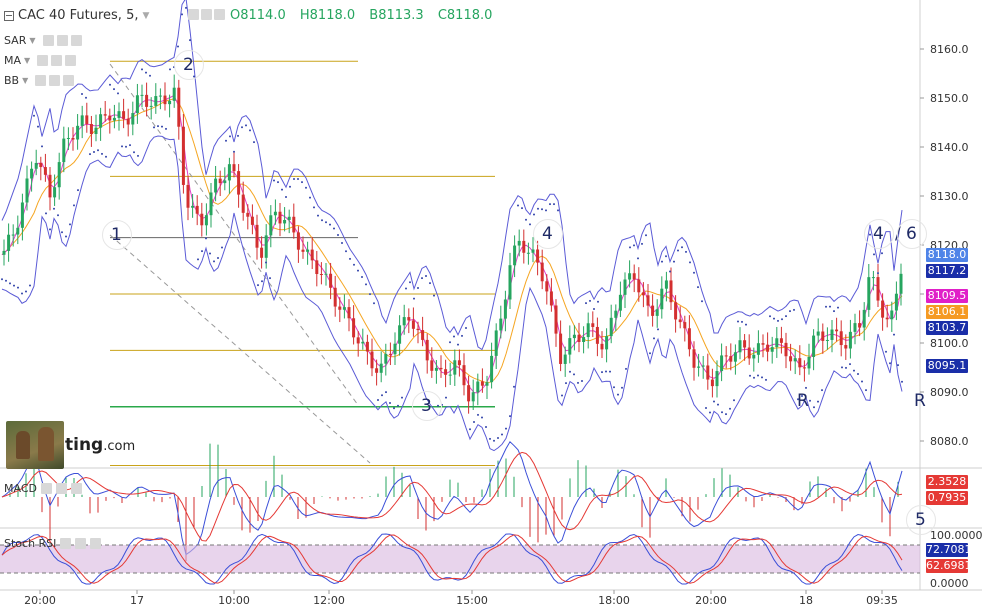 This screenshot has width=982, height=610. I want to click on collapse-icon, so click(9, 15).